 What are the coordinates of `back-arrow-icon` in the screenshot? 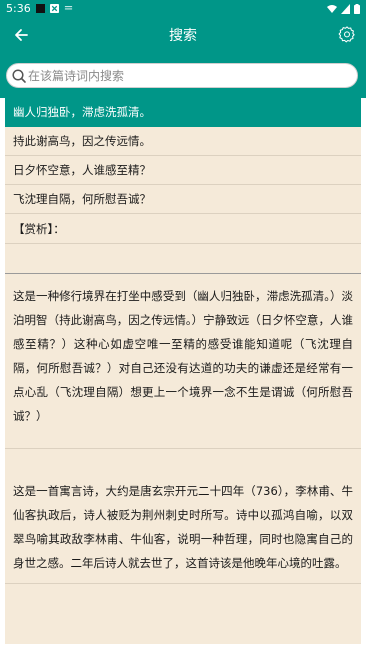 It's located at (21, 35).